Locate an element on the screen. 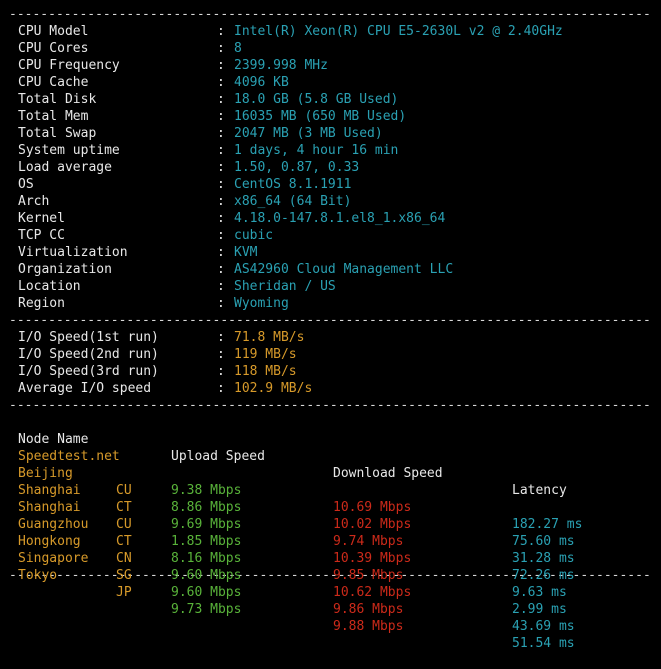 The image size is (661, 669). info-value: 8 is located at coordinates (238, 48).